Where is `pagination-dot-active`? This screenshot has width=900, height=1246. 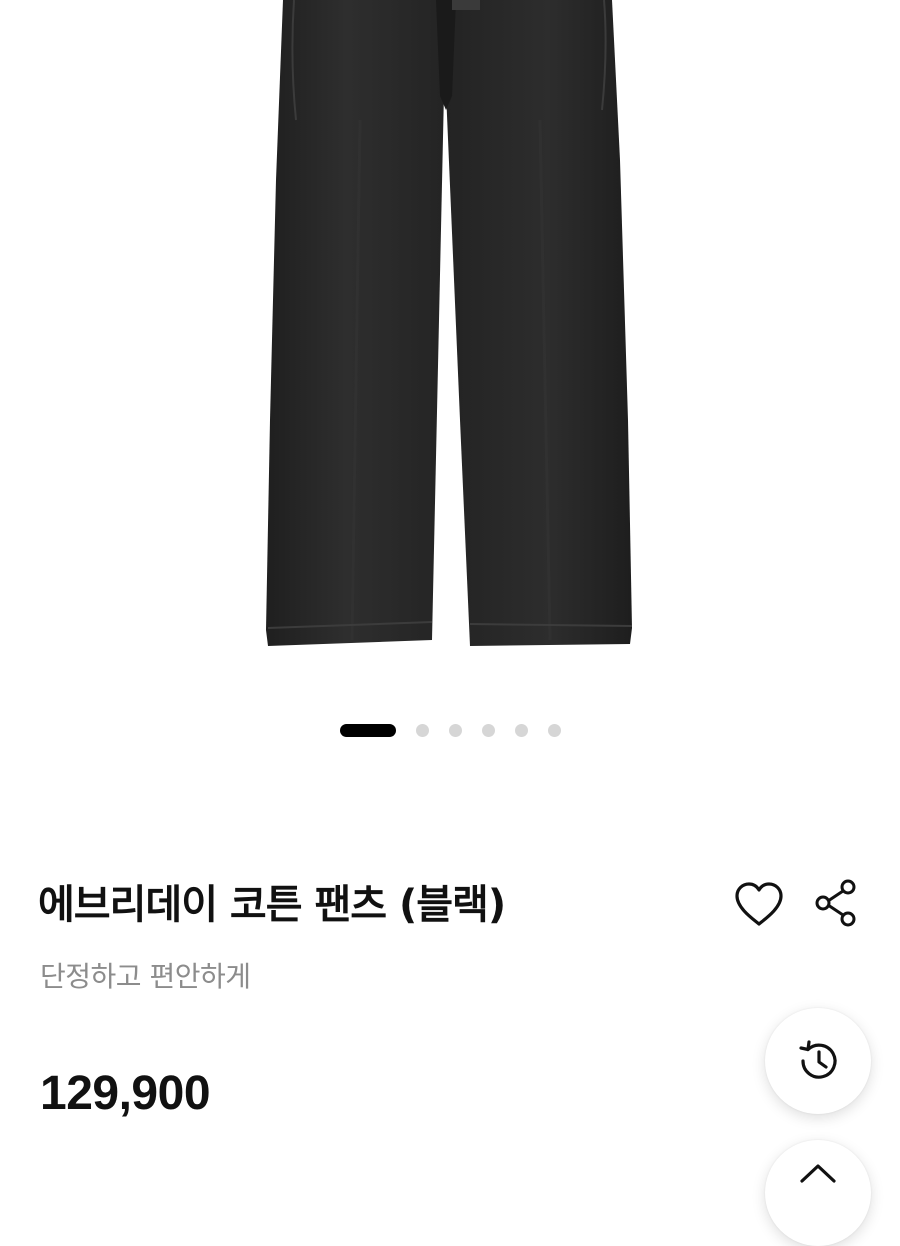
pagination-dot-active is located at coordinates (367, 730).